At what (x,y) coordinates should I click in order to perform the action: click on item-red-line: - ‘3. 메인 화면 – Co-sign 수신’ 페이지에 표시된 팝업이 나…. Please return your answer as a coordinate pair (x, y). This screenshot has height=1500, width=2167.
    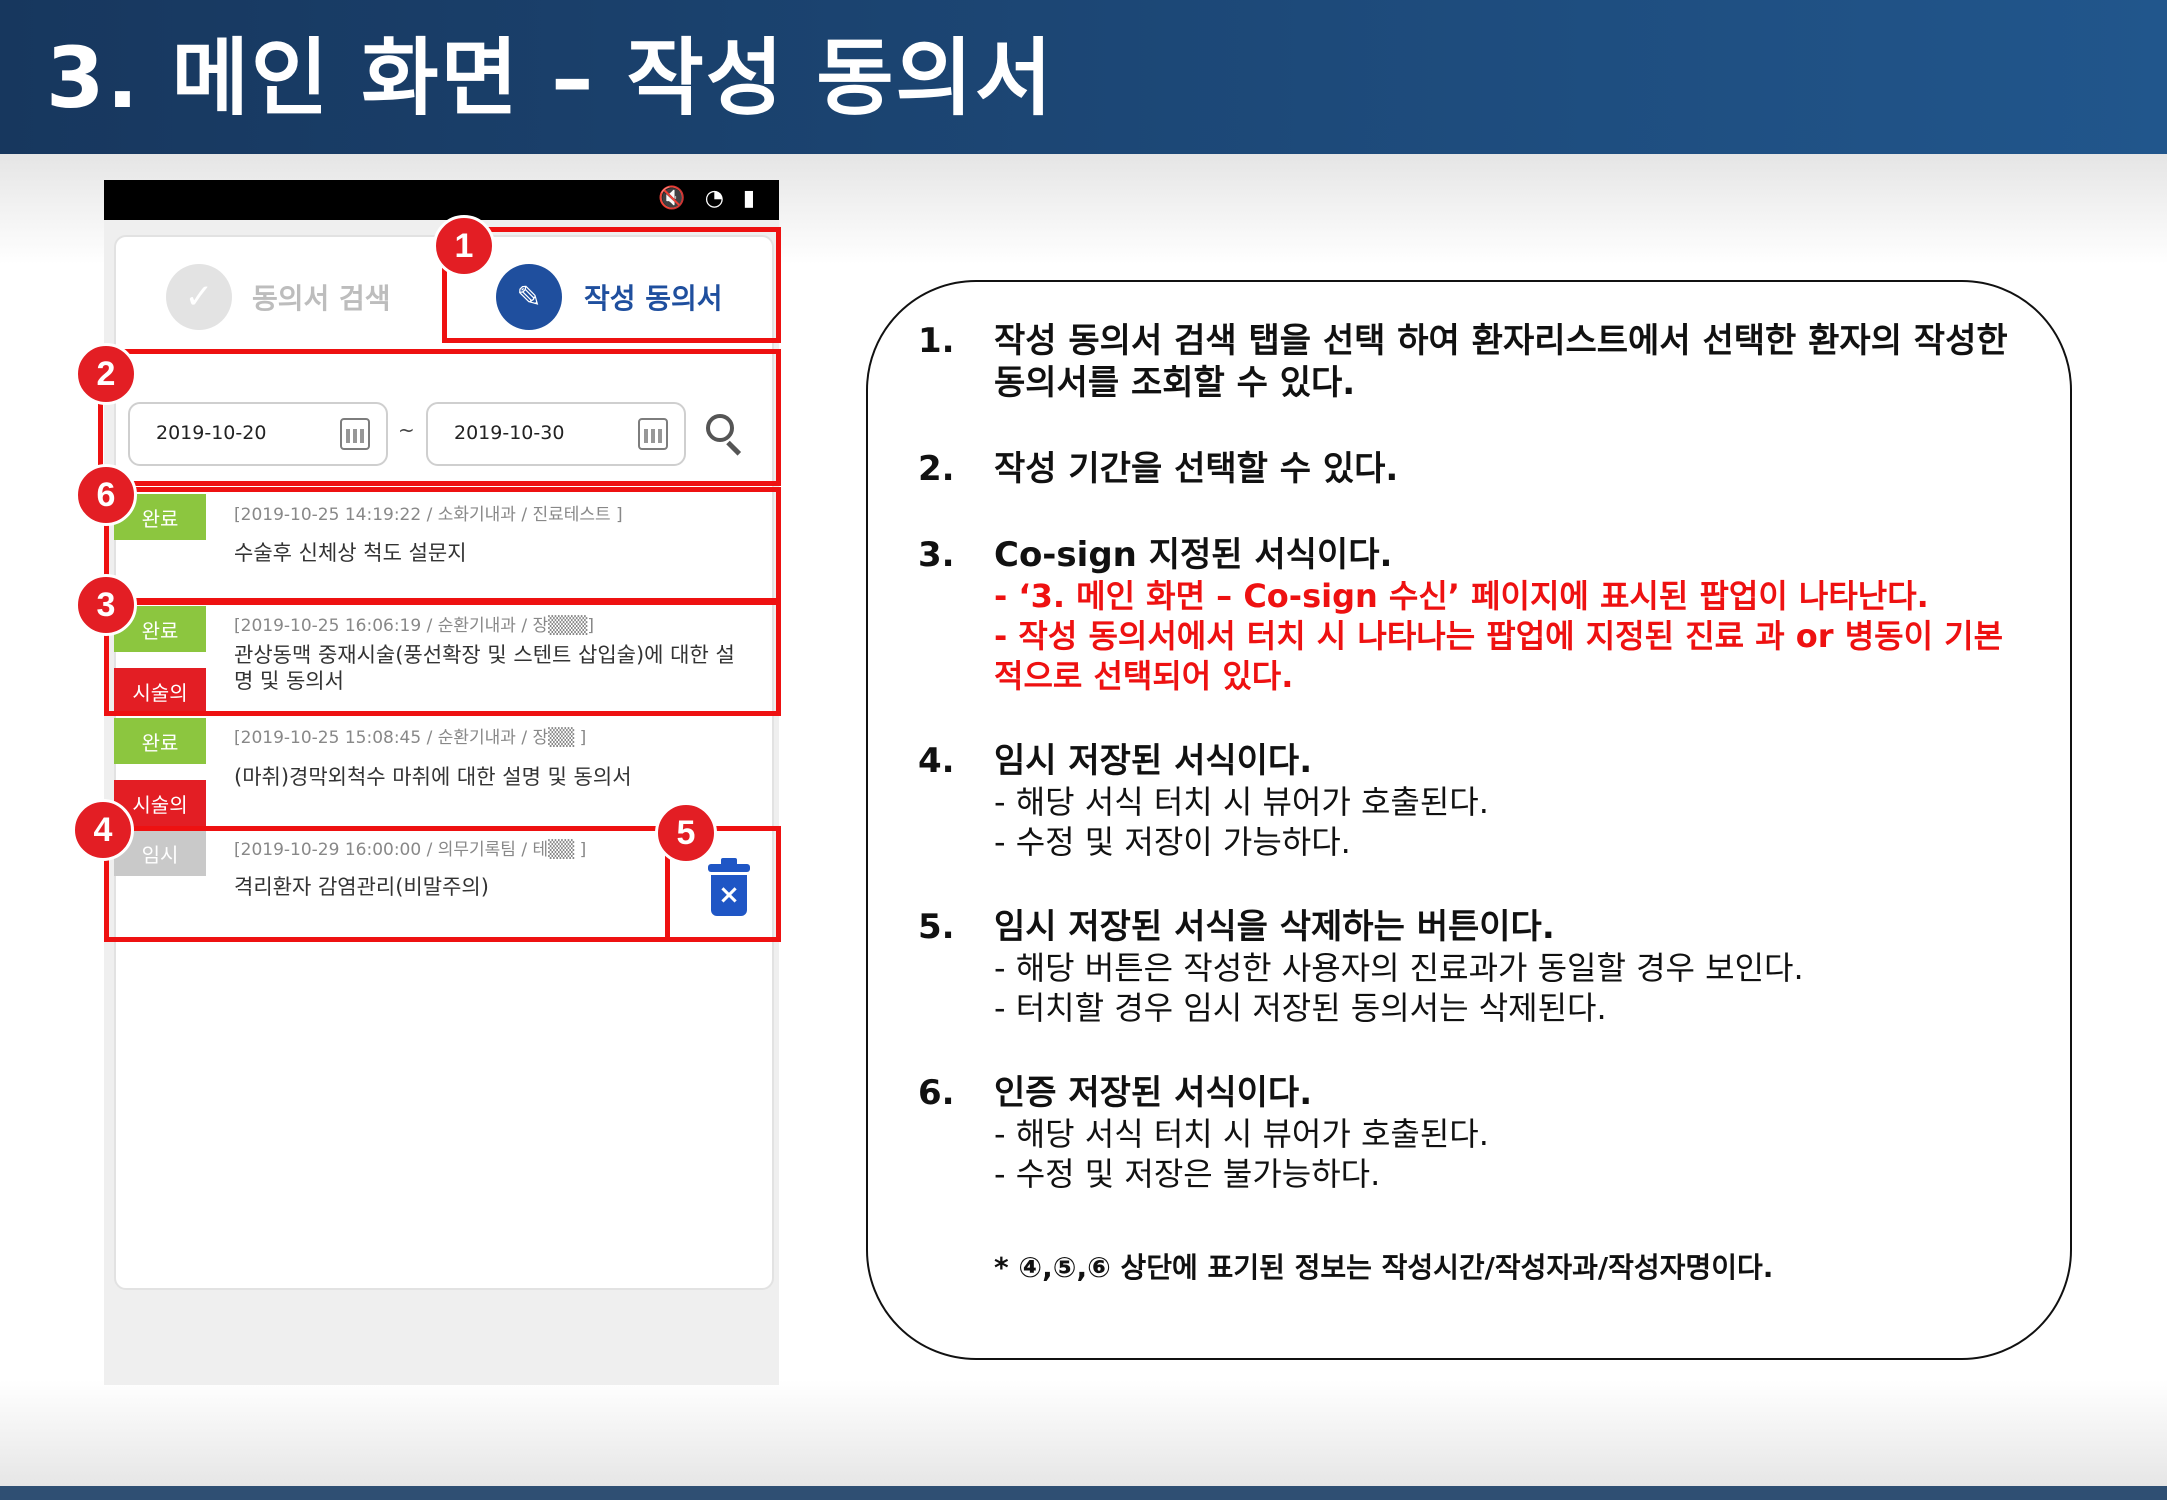
    Looking at the image, I should click on (1461, 596).